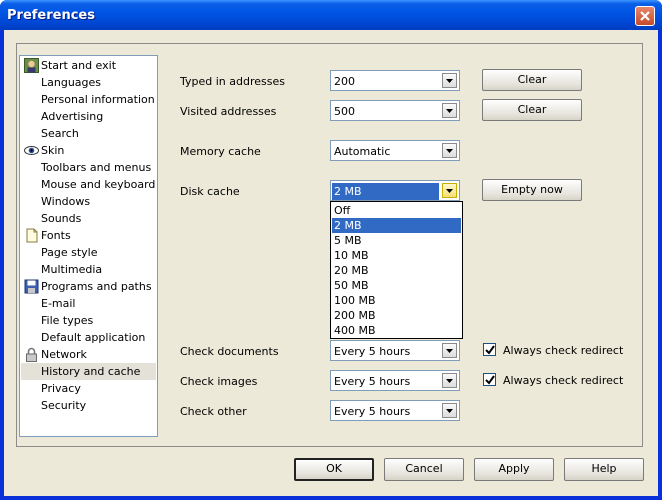 The height and width of the screenshot is (500, 662). I want to click on sidebar-item-programs-and-paths: Programs and paths, so click(88, 286).